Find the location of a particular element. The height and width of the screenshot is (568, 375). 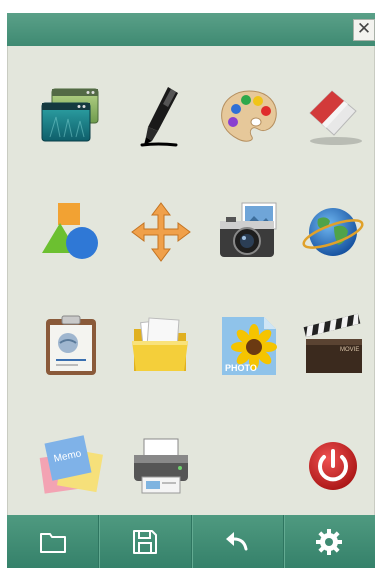

app-memo: Memo is located at coordinates (71, 466).